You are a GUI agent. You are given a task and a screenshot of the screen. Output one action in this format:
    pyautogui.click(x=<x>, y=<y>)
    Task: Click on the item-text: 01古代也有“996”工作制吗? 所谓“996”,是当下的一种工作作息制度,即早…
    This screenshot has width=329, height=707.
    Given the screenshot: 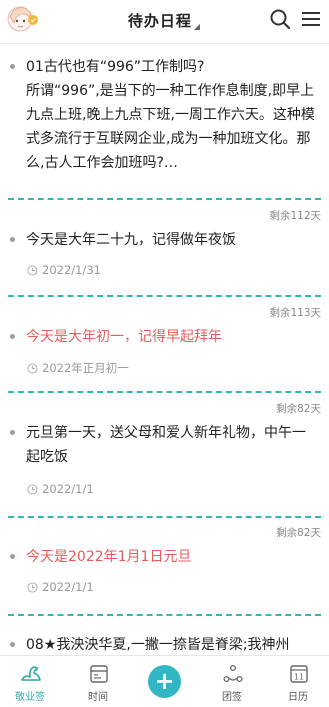 What is the action you would take?
    pyautogui.click(x=170, y=115)
    